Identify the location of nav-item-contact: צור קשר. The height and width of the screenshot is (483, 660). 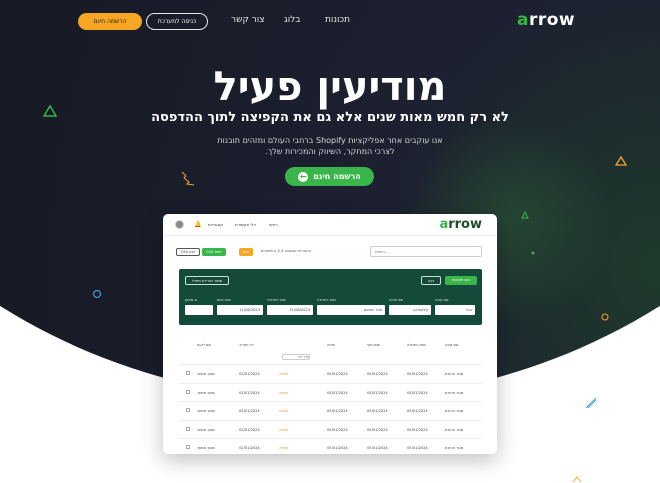
(248, 20).